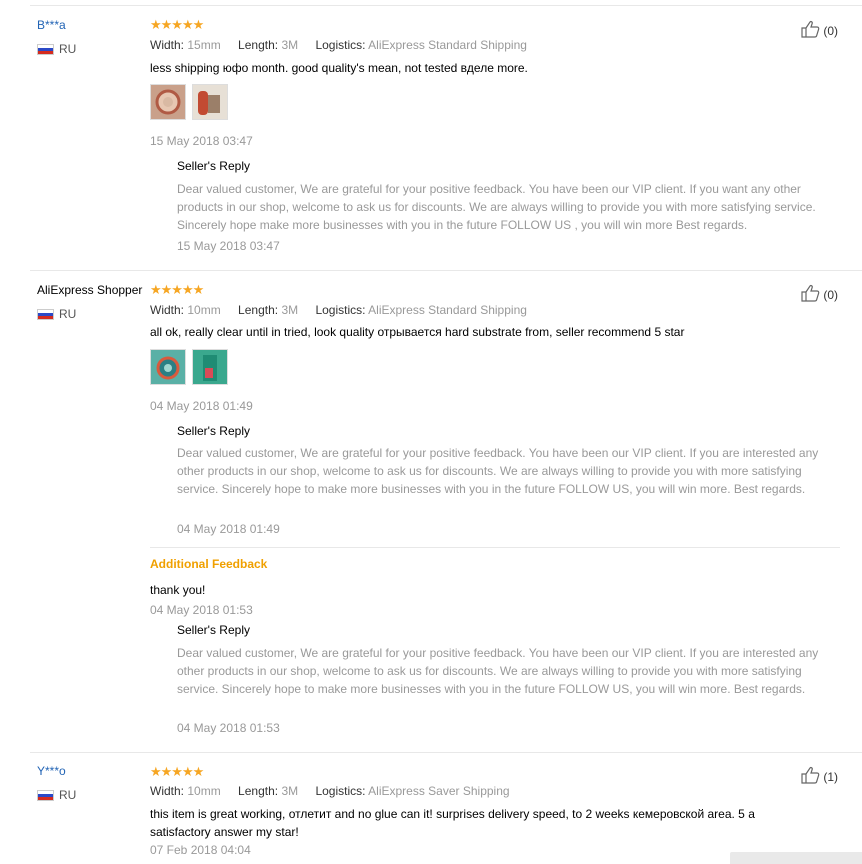  Describe the element at coordinates (178, 590) in the screenshot. I see `additional-feedback-text: thank you!` at that location.